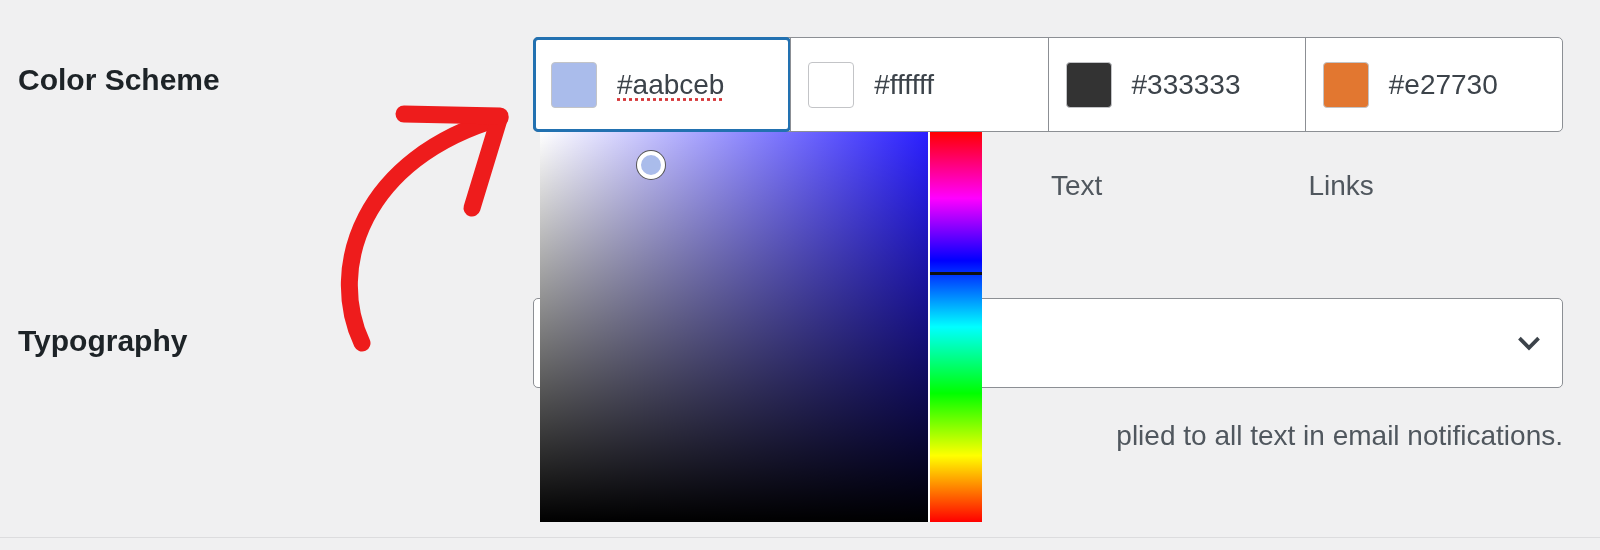 This screenshot has height=550, width=1600. I want to click on color-caption: Text, so click(1077, 185).